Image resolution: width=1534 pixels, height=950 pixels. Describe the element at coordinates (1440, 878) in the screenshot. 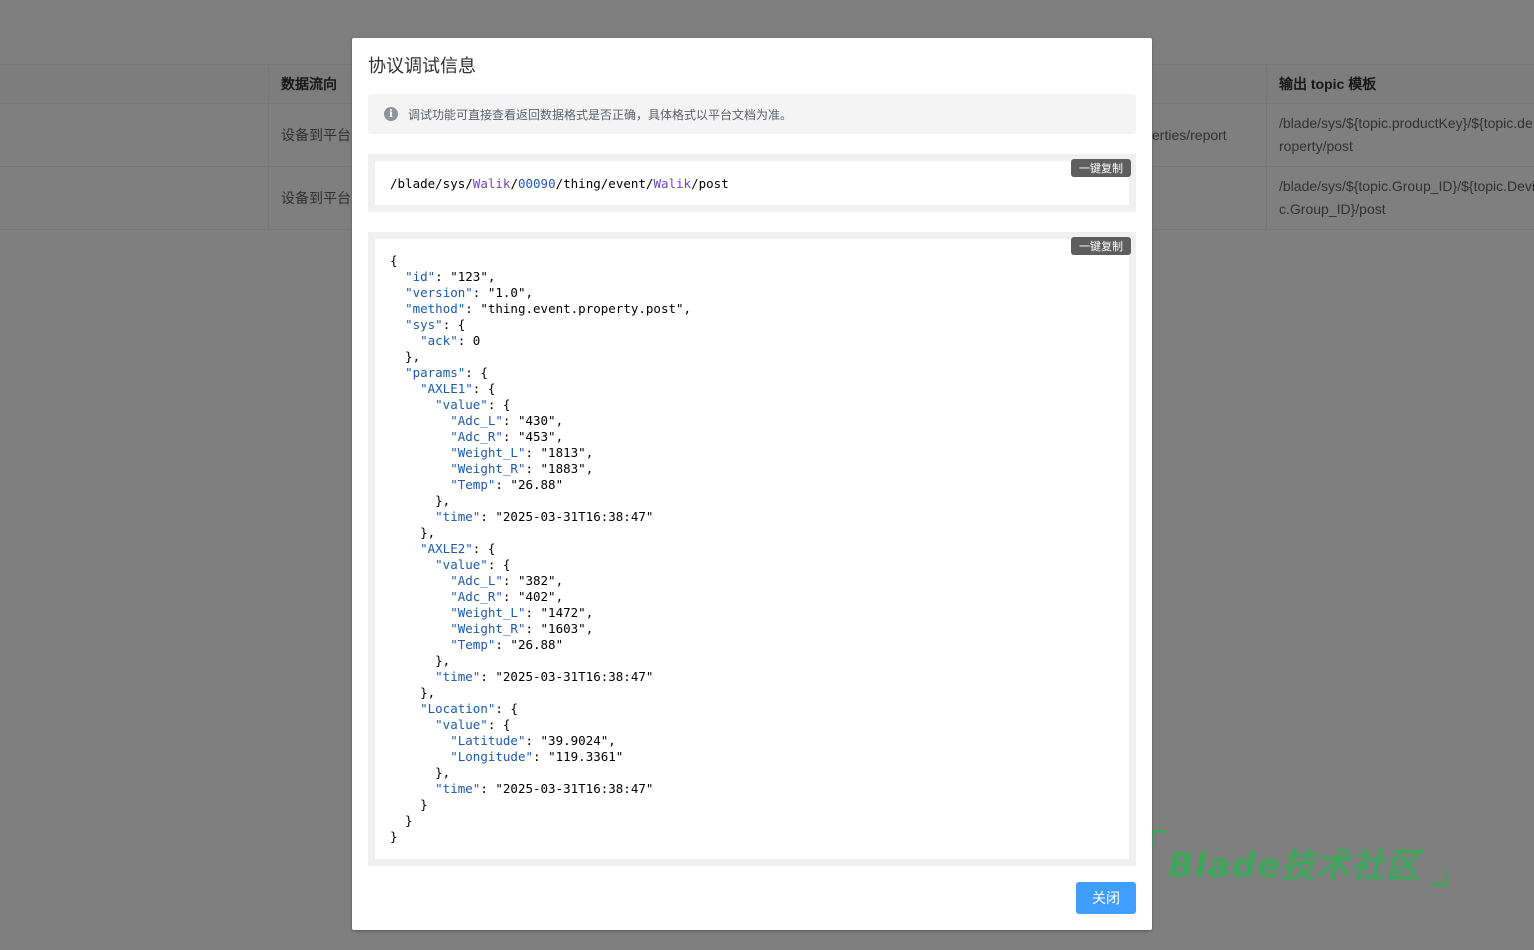

I see `watermark-bracket-right` at that location.